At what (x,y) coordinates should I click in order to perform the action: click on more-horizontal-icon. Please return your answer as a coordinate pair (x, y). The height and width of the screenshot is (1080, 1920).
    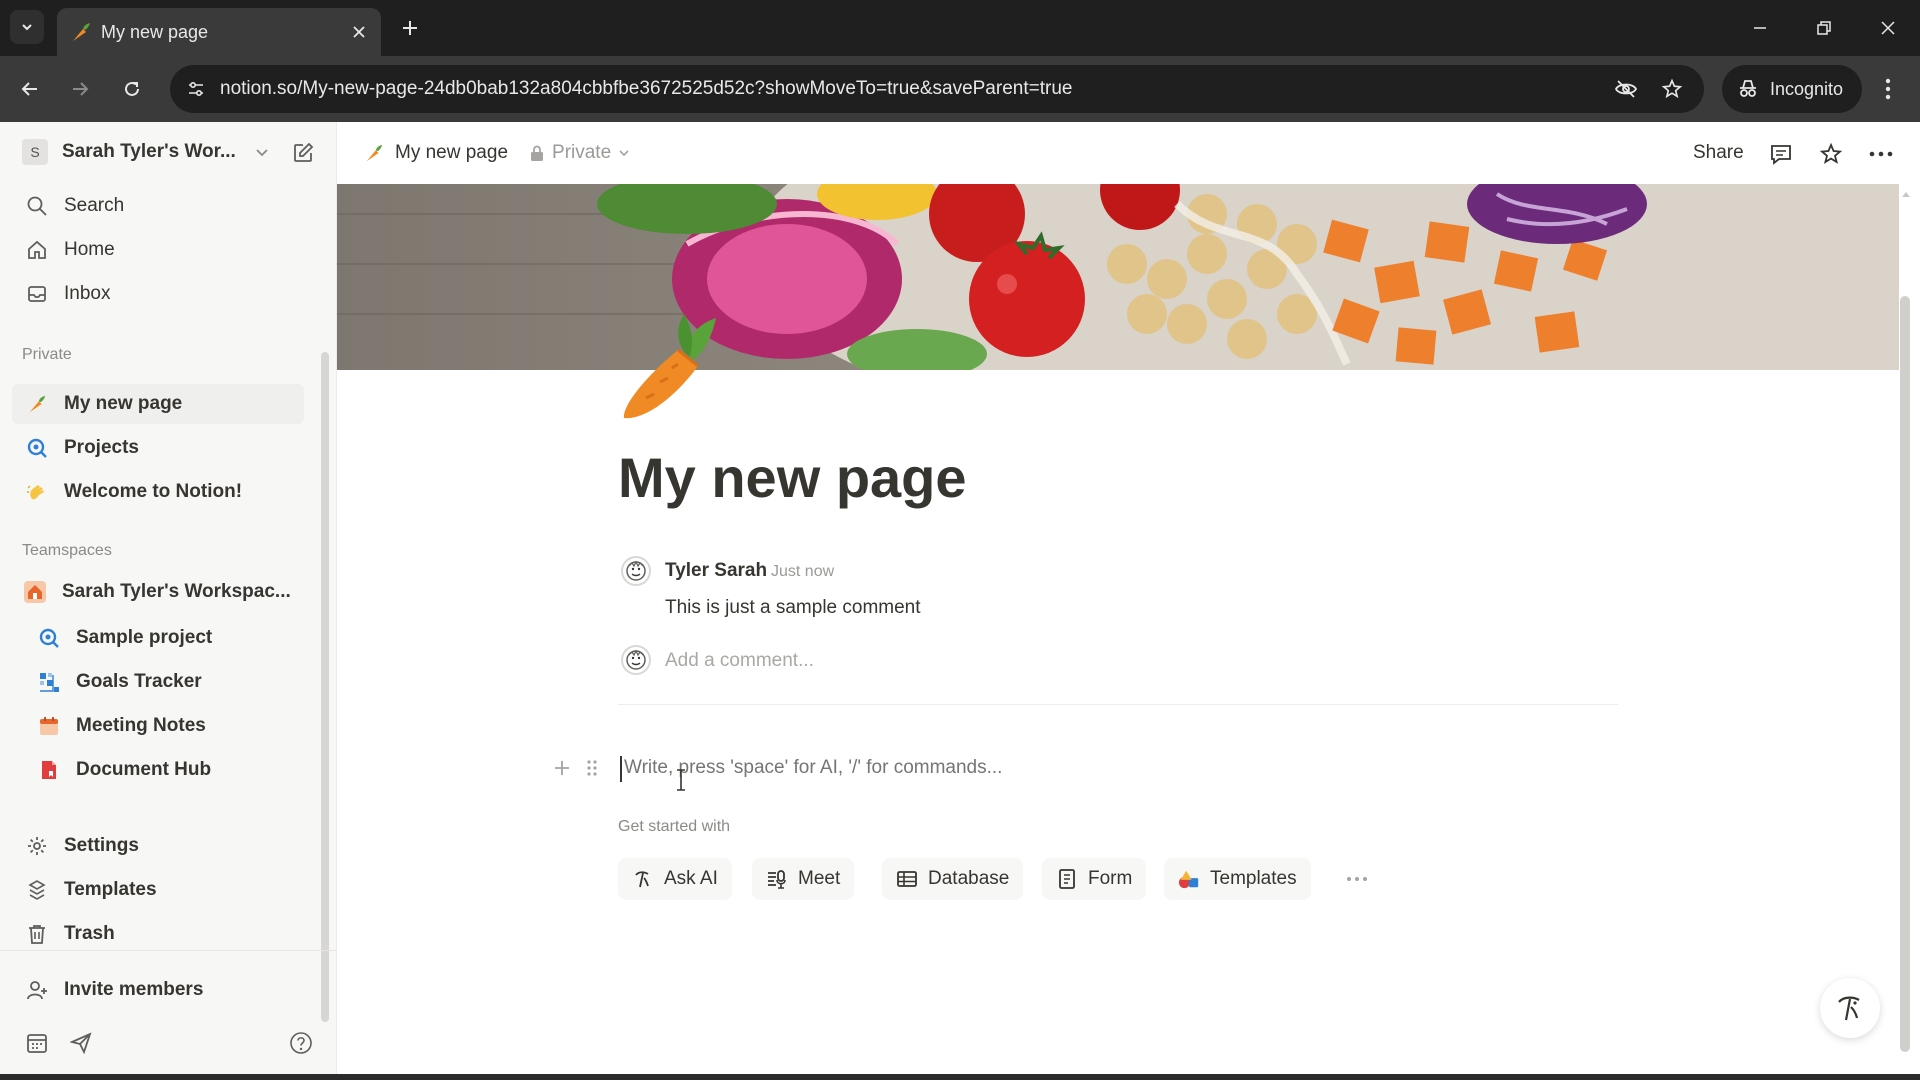
    Looking at the image, I should click on (1357, 879).